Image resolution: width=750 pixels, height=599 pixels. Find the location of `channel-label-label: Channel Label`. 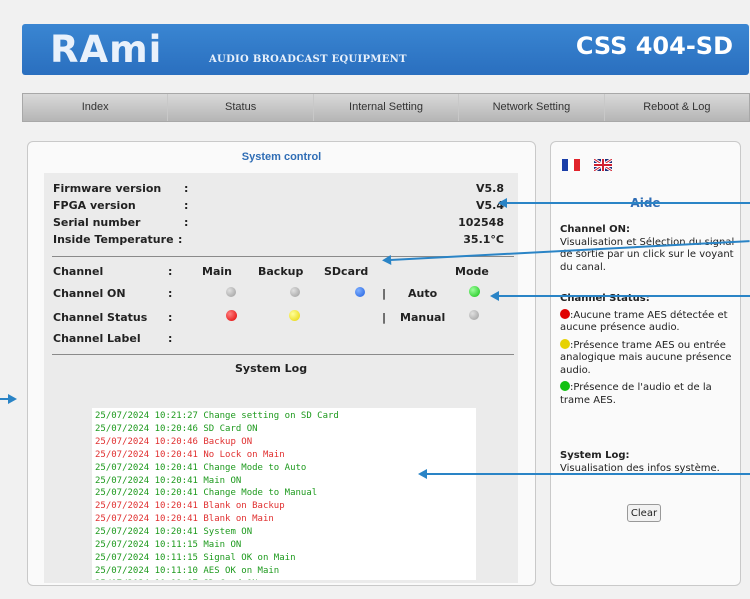

channel-label-label: Channel Label is located at coordinates (97, 338).